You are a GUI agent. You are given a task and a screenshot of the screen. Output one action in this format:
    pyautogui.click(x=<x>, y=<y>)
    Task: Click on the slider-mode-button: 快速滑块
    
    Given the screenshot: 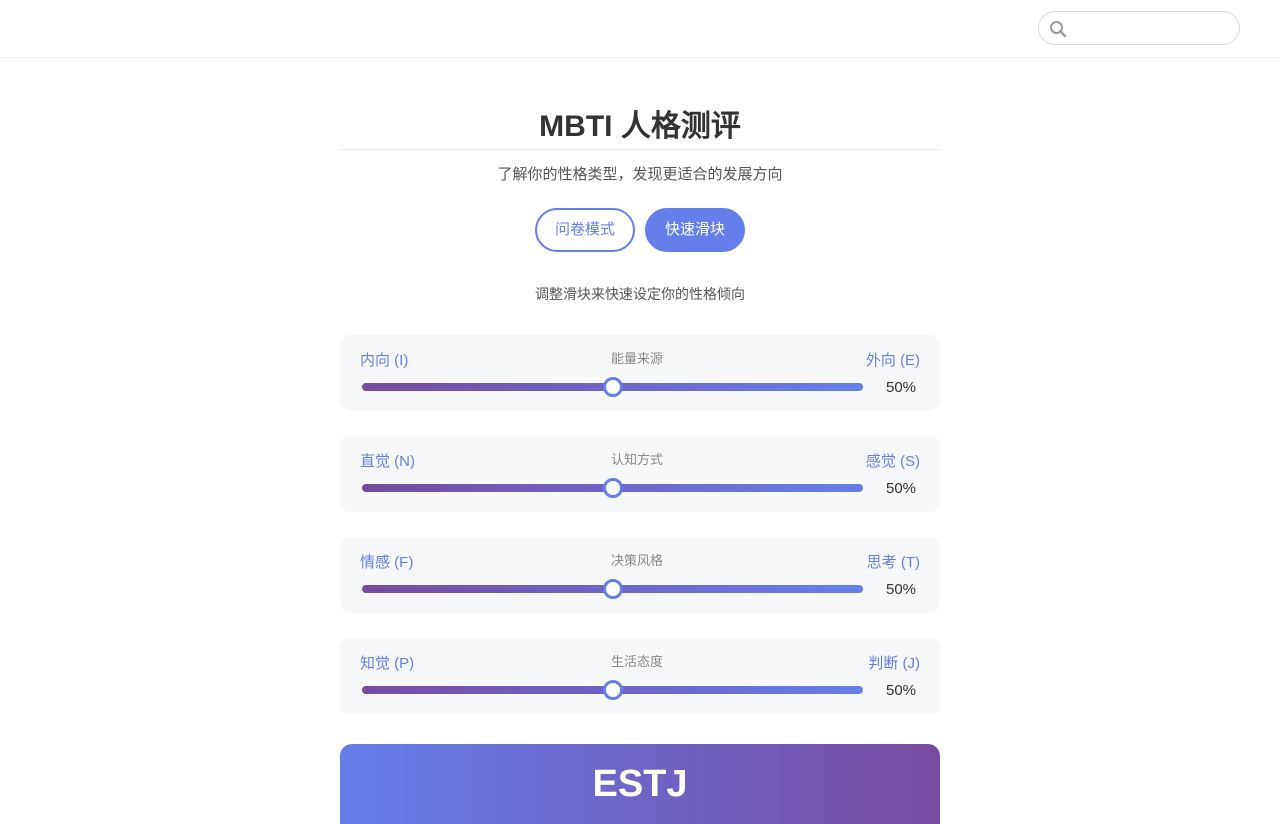 What is the action you would take?
    pyautogui.click(x=695, y=230)
    